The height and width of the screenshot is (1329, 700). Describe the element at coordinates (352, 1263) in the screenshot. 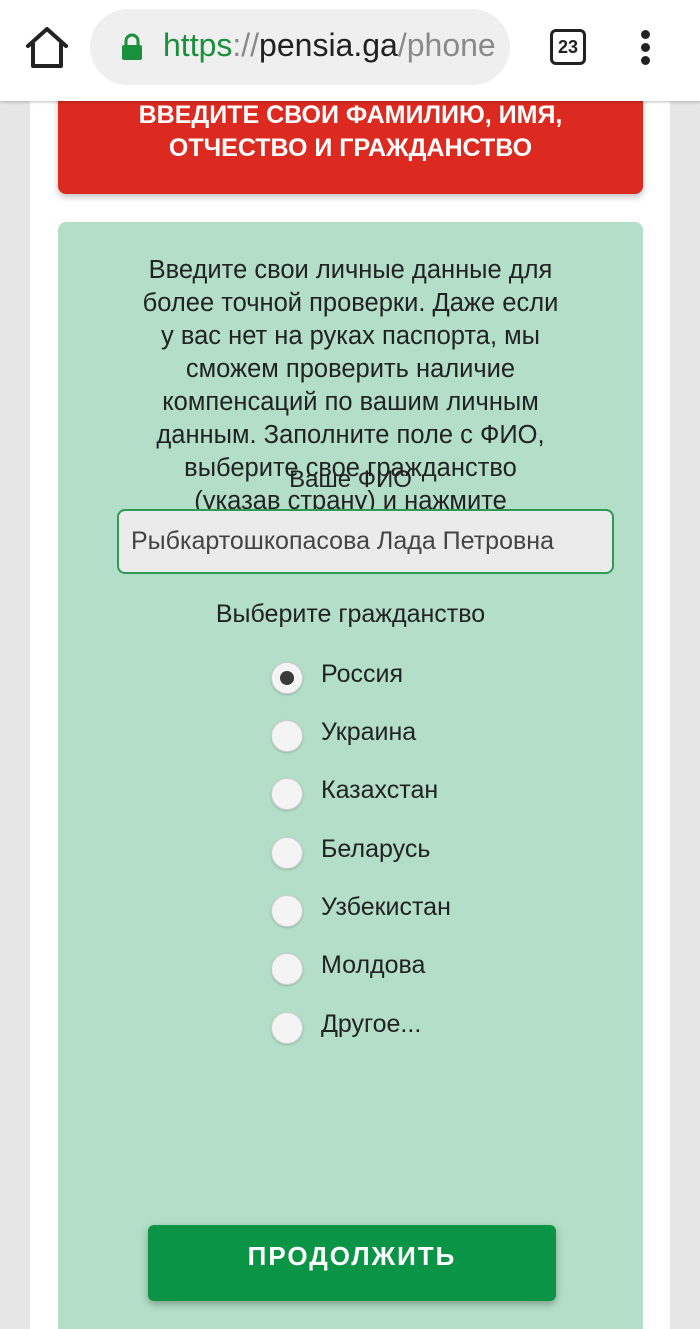

I see `continue-button: ПРОДОЛЖИТЬ` at that location.